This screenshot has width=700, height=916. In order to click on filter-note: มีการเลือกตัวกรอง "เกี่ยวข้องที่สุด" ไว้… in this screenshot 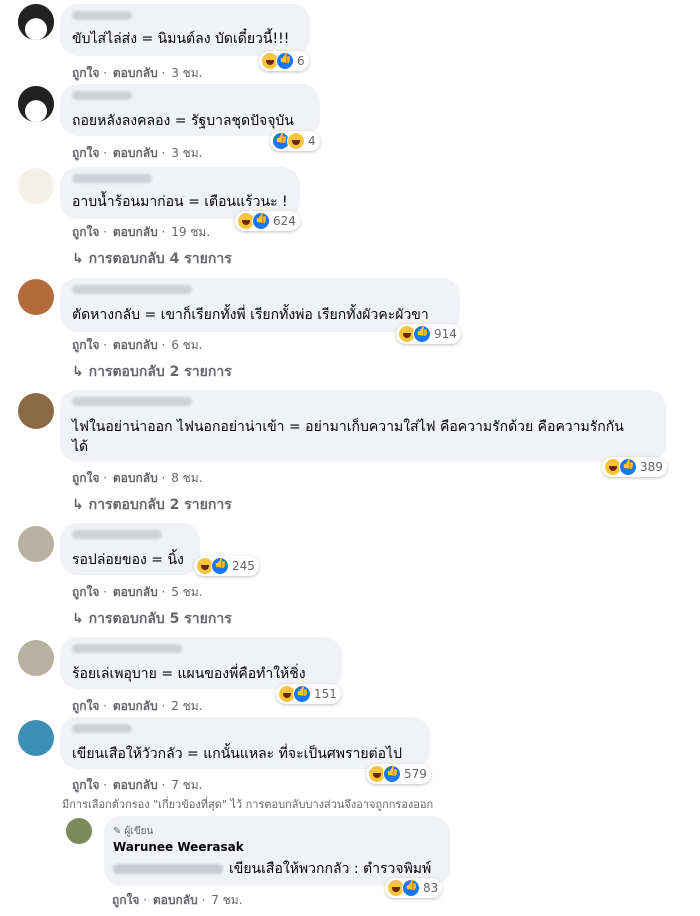, I will do `click(248, 804)`.